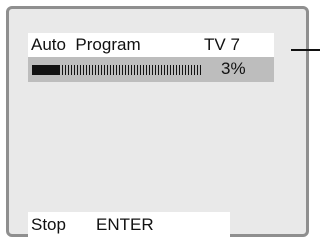  What do you see at coordinates (48, 224) in the screenshot?
I see `stop-label: Stop` at bounding box center [48, 224].